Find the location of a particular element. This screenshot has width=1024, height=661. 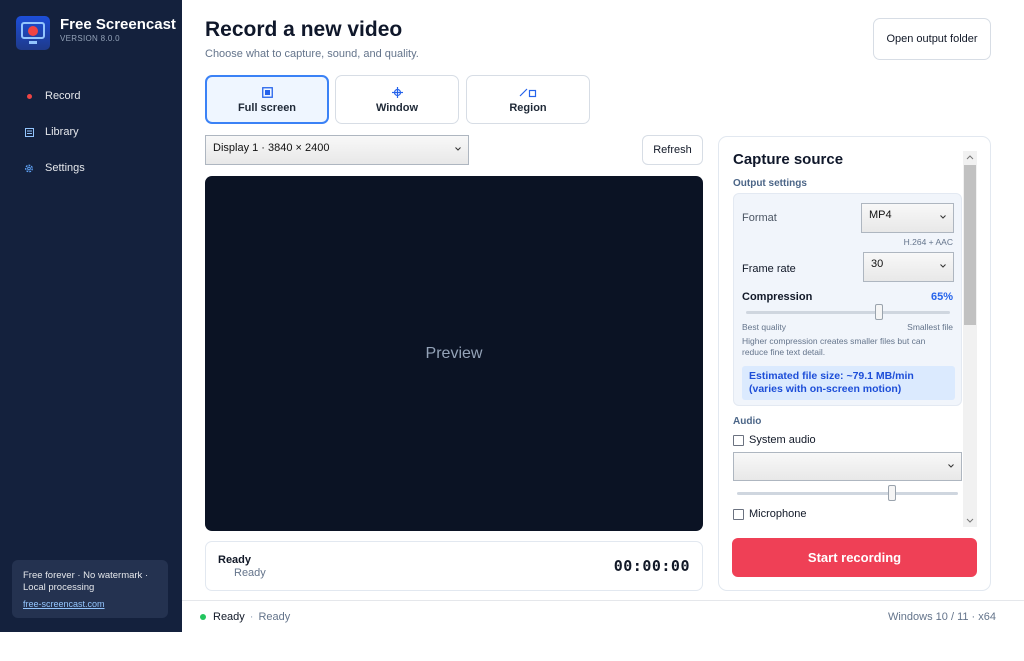

compression-slider is located at coordinates (848, 312).